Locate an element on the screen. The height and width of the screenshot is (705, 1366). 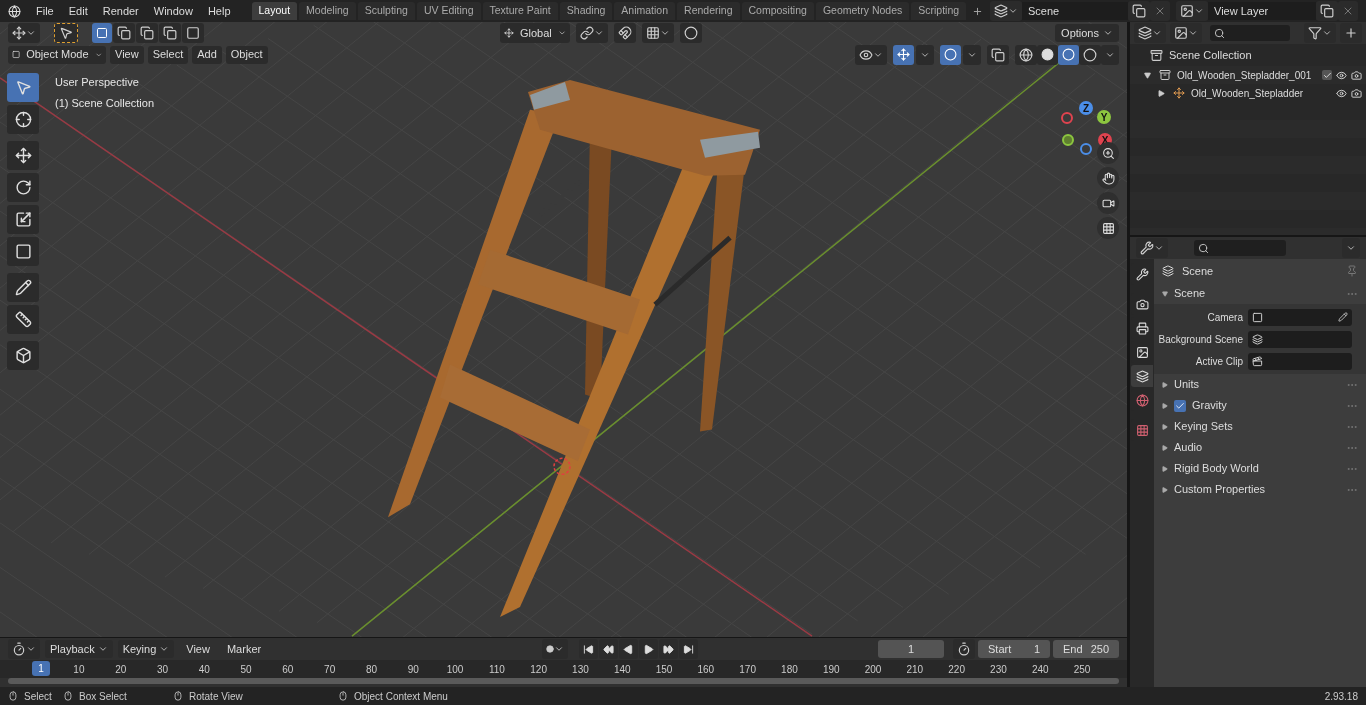
frame-number: 110 is located at coordinates (496, 669).